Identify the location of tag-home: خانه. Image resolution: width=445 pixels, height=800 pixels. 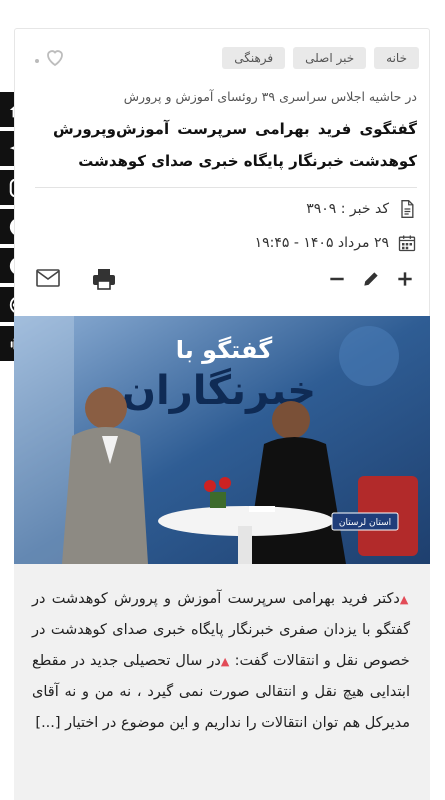
(396, 58).